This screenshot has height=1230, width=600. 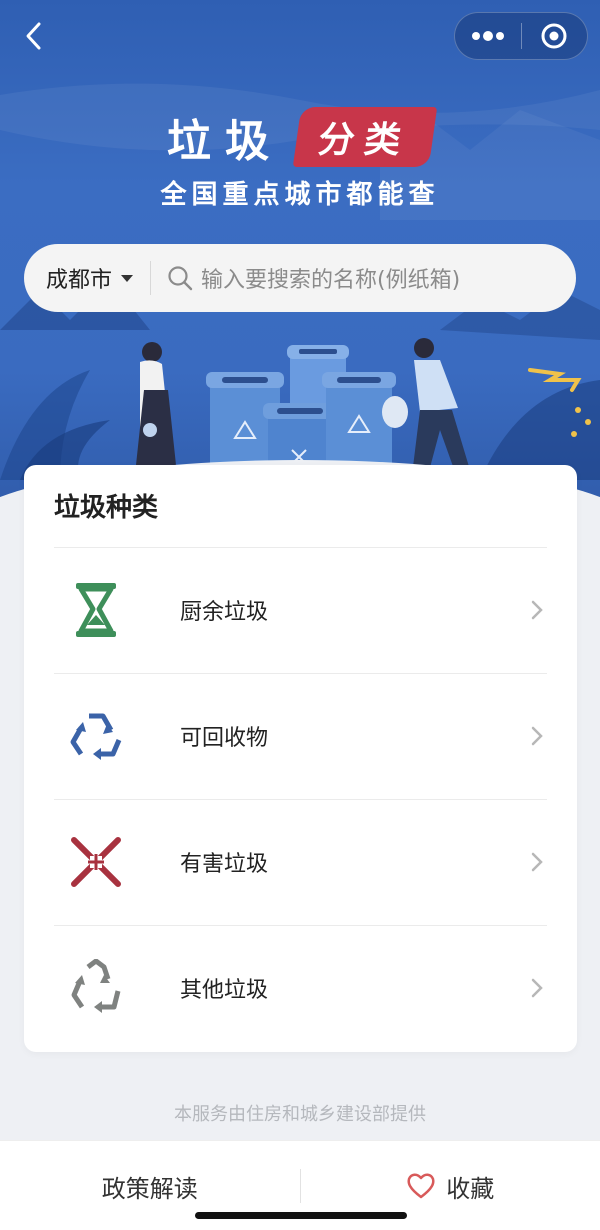 I want to click on category-label: 厨余垃圾, so click(x=224, y=612).